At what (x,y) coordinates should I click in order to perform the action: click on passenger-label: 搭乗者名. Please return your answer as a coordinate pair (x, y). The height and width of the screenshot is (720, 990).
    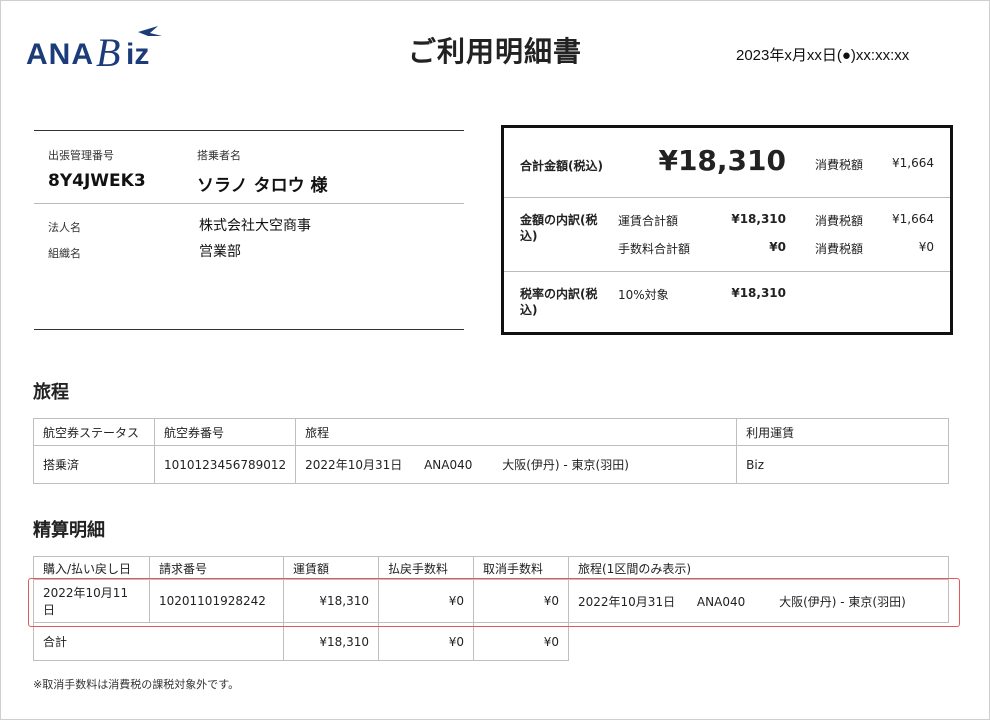
    Looking at the image, I should click on (219, 155).